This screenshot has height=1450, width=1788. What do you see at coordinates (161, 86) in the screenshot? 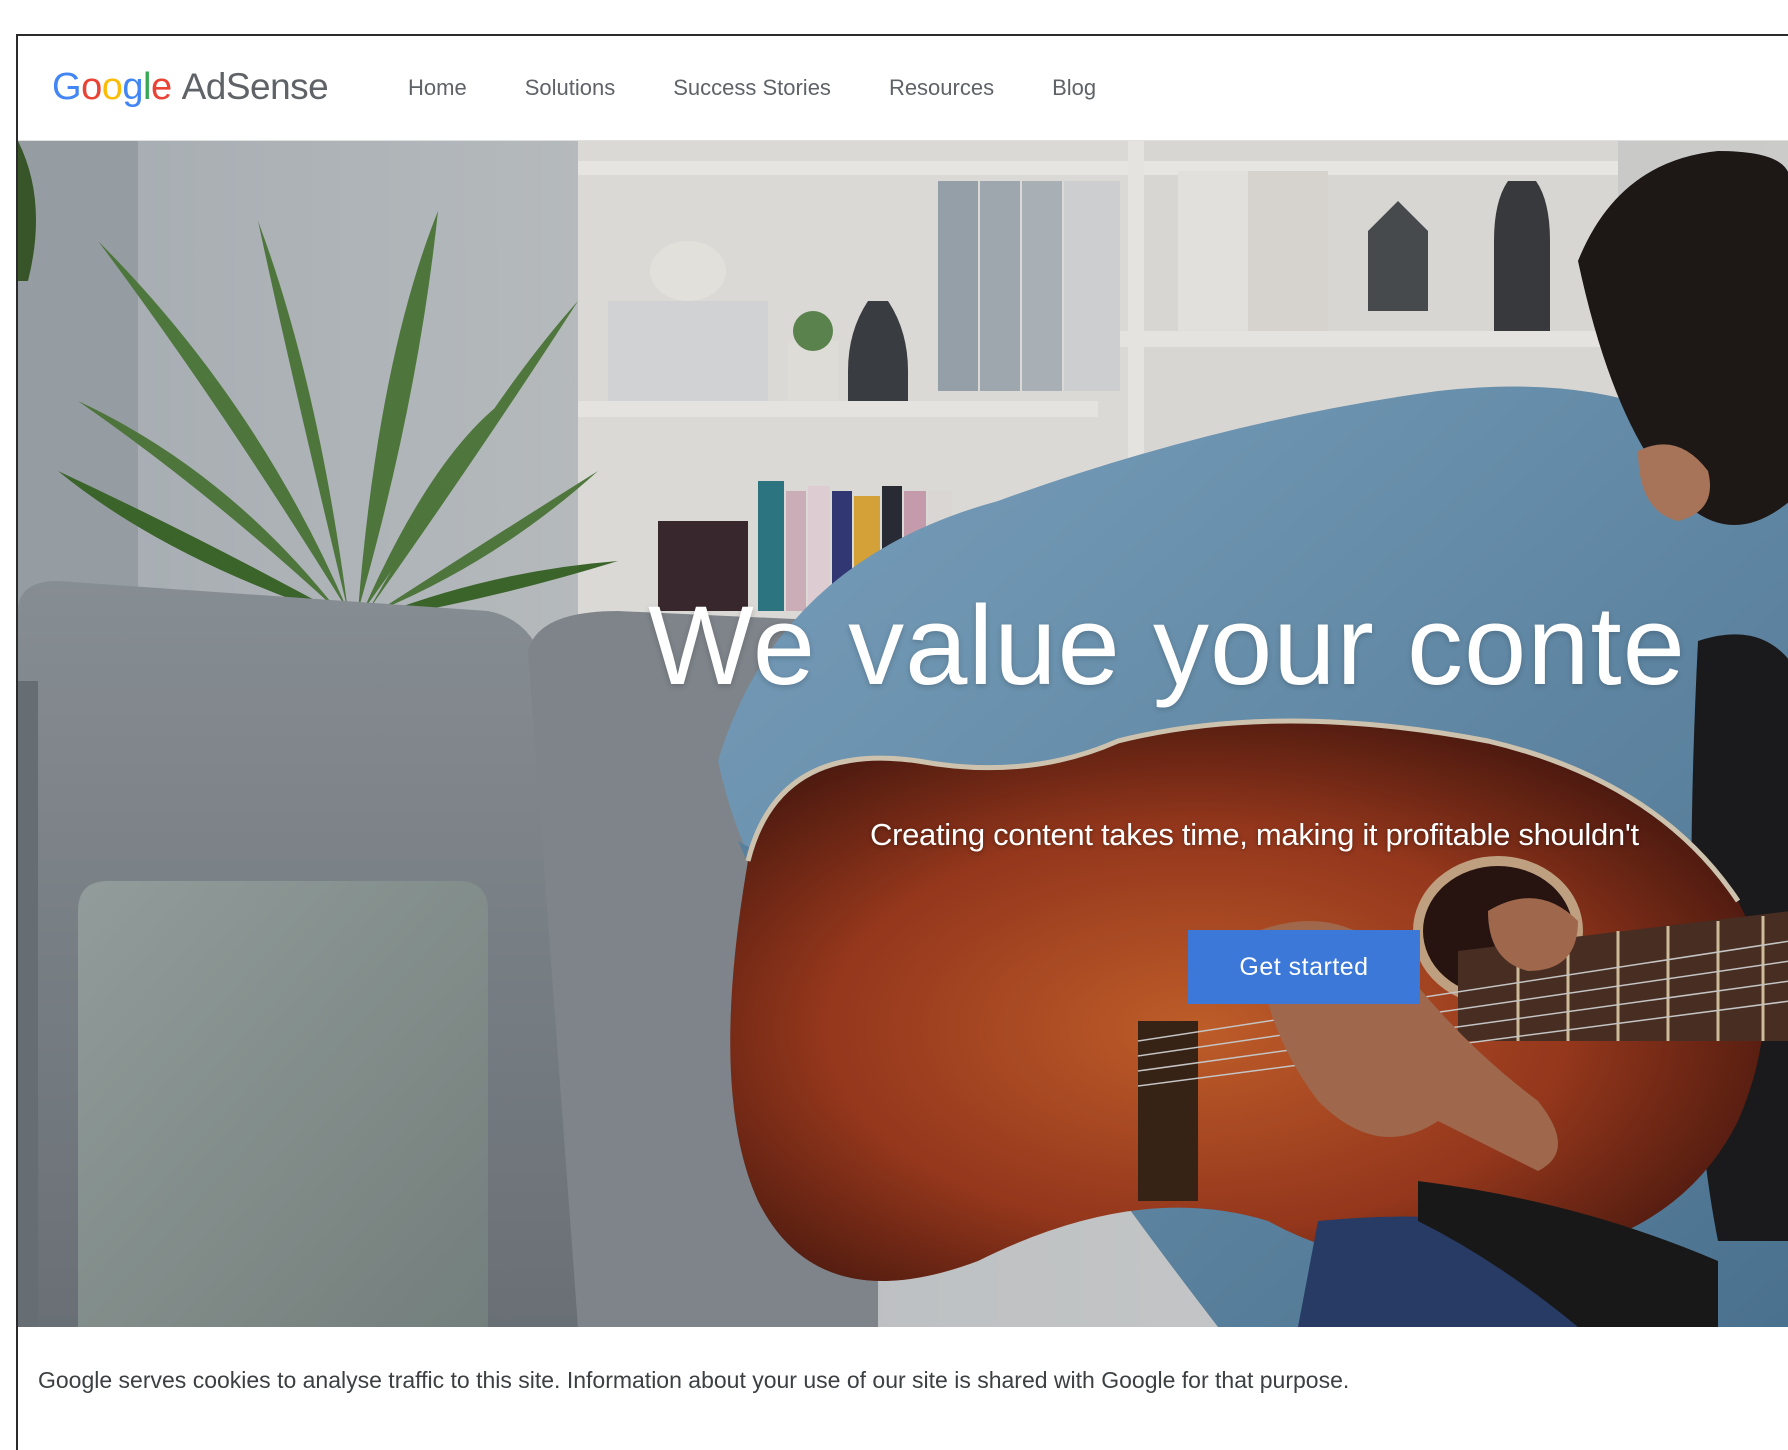
I see `logo-letter: e` at bounding box center [161, 86].